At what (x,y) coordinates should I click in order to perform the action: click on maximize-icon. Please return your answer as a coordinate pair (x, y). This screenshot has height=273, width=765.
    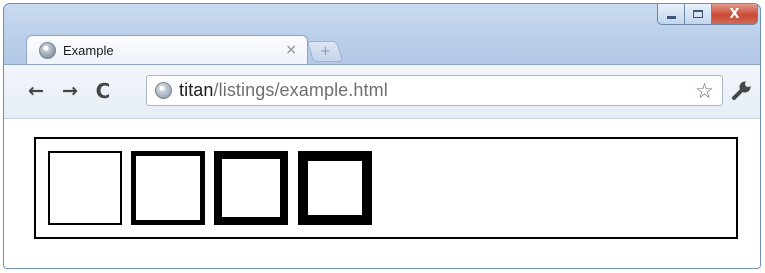
    Looking at the image, I should click on (698, 14).